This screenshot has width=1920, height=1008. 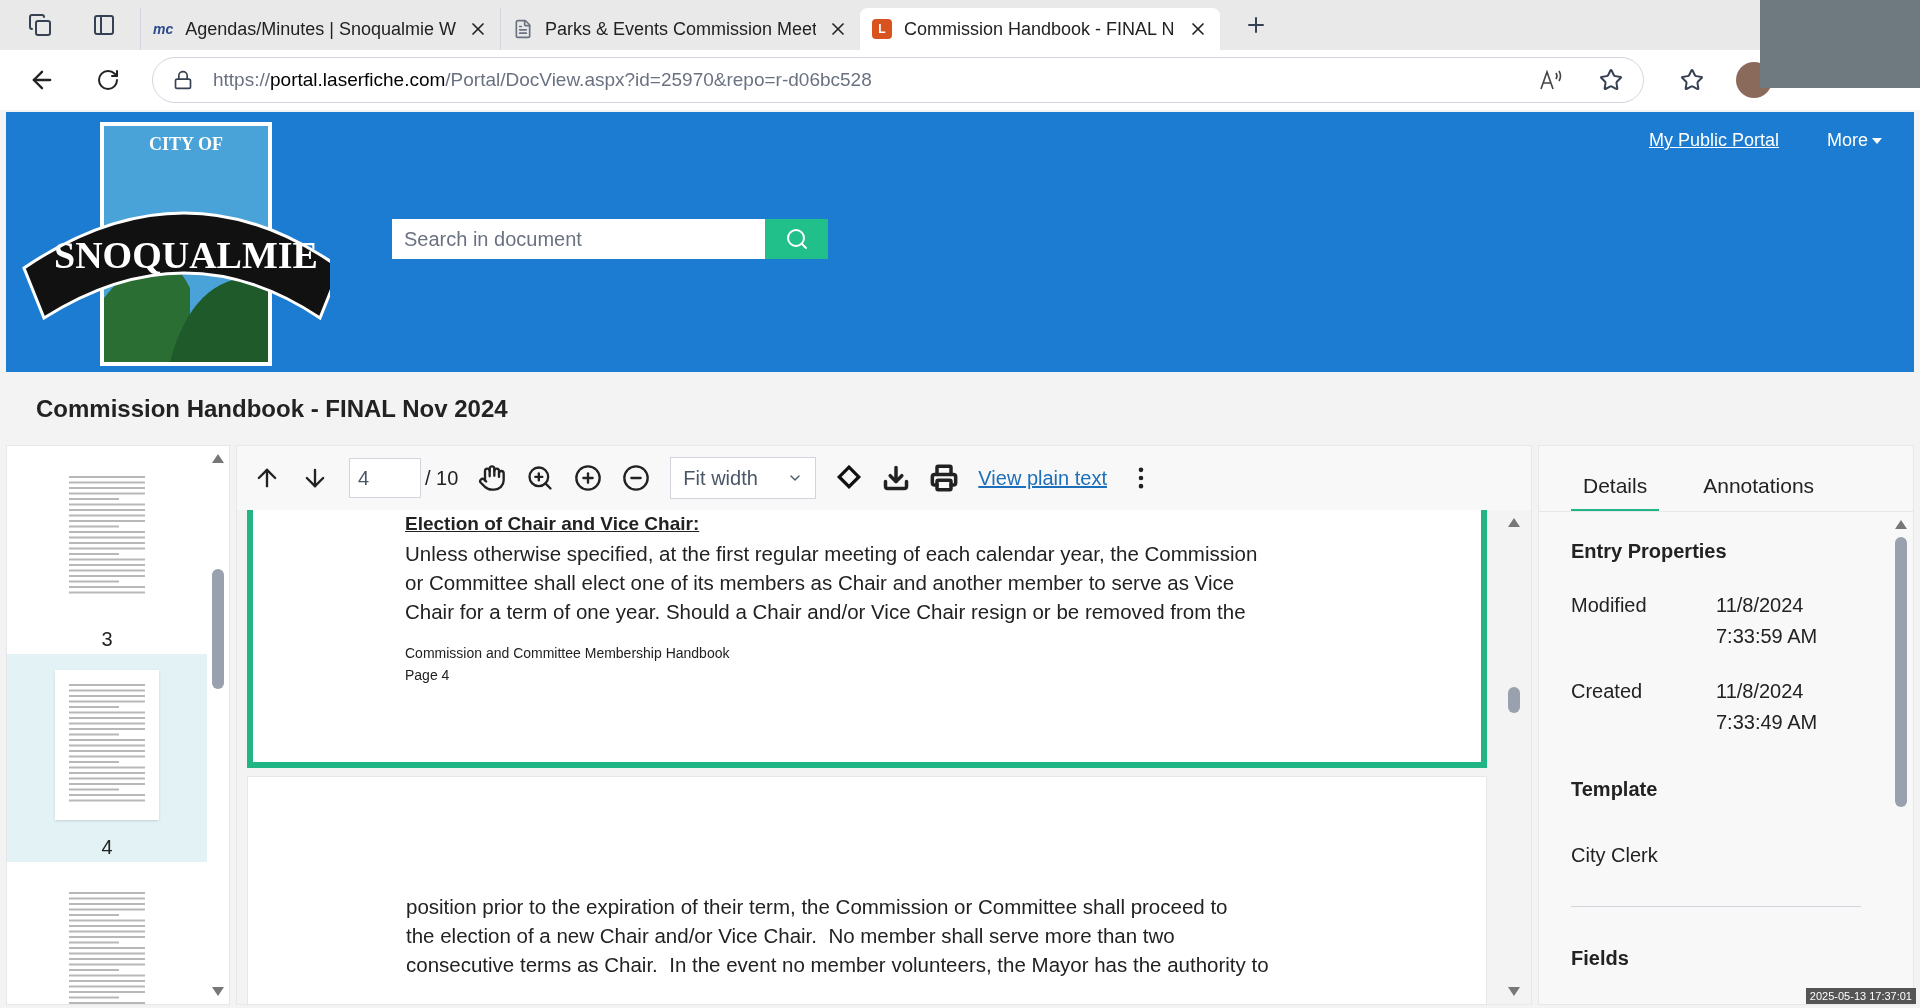 What do you see at coordinates (832, 582) in the screenshot?
I see `paragraph: Unless otherwise specified, at the first regular meeting of each calendar year, the Commission or Committee shall elect one of its members as Chair and another member to serve as Vice Chair for a term of one year. Should a Chair and/or Vice Chair resign or be removed from the` at bounding box center [832, 582].